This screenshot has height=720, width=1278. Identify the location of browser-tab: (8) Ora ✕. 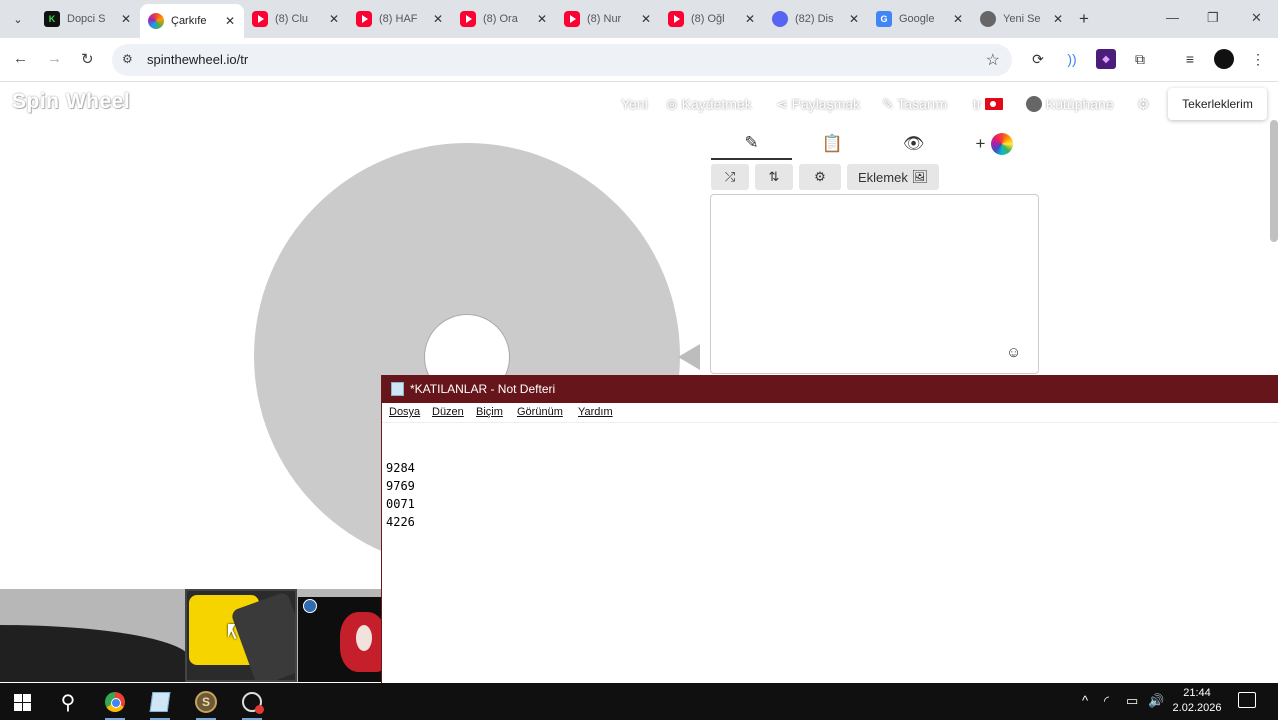
(504, 19).